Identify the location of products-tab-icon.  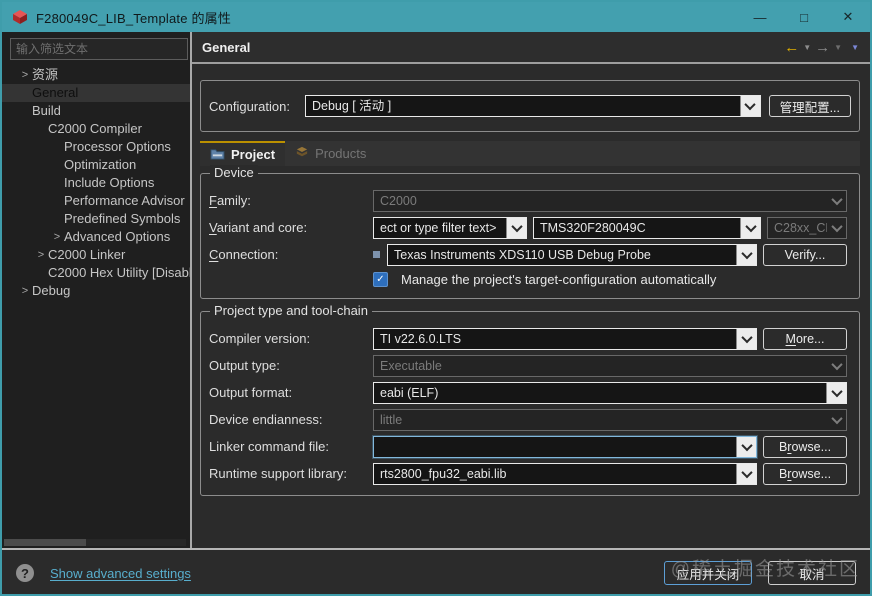
(302, 153).